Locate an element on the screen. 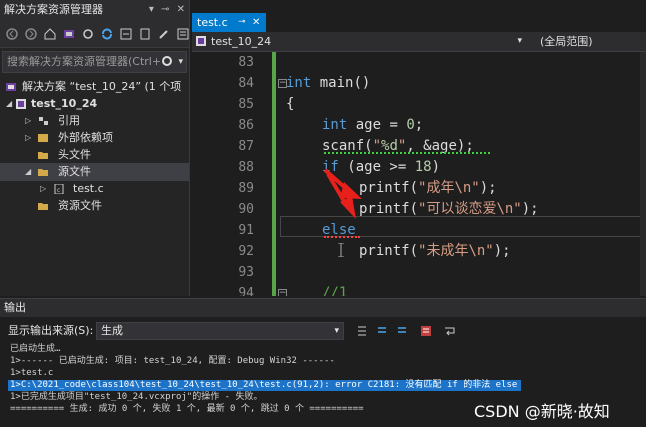  pending-changes-icon is located at coordinates (88, 34).